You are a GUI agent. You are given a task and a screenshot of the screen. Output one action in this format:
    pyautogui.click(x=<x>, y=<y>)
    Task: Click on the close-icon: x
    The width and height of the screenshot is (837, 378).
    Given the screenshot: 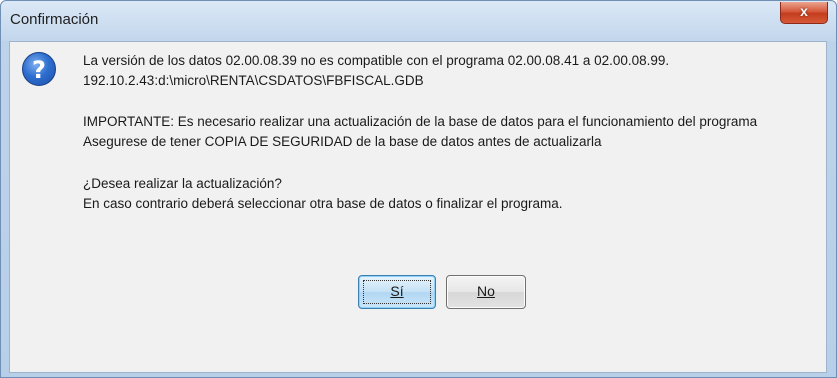 What is the action you would take?
    pyautogui.click(x=804, y=11)
    